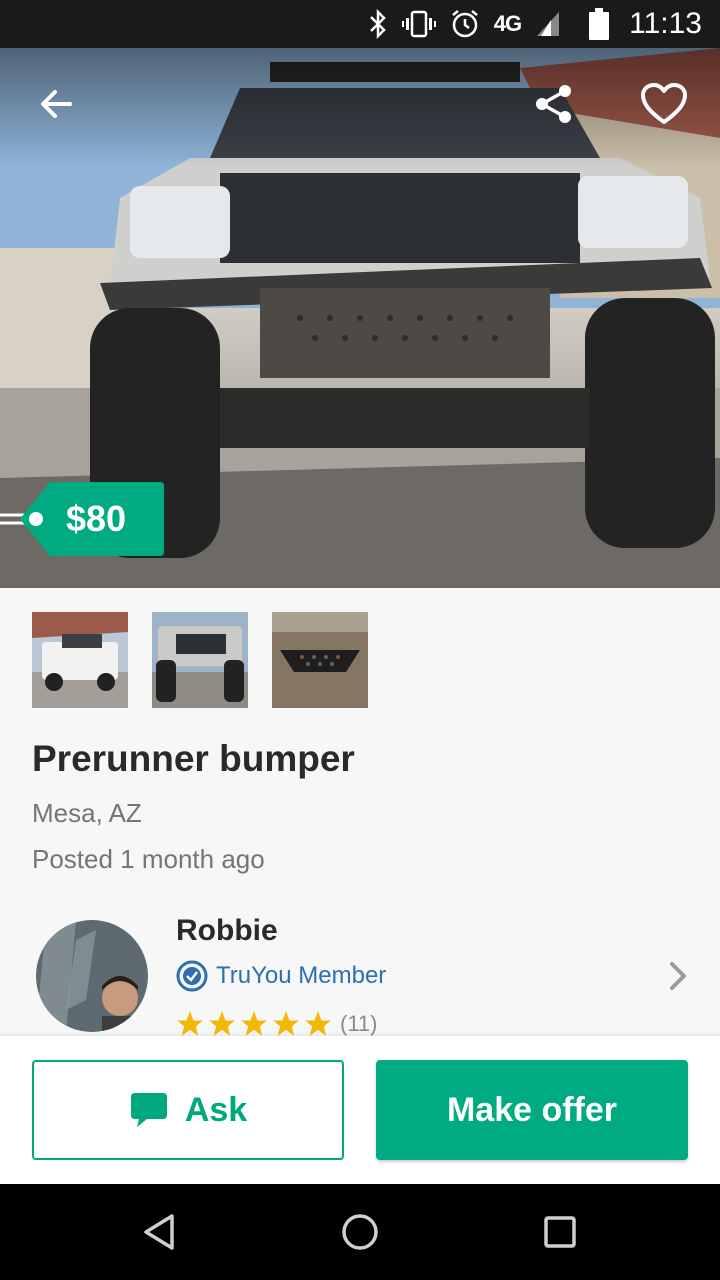 The image size is (720, 1280). I want to click on seller-rating: (11), so click(277, 1024).